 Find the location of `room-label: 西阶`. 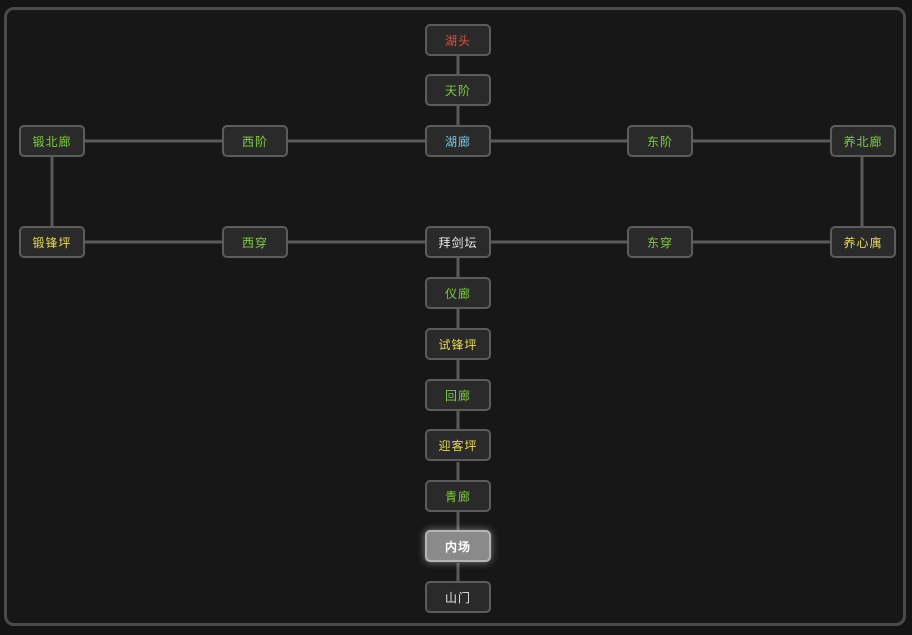

room-label: 西阶 is located at coordinates (254, 141).